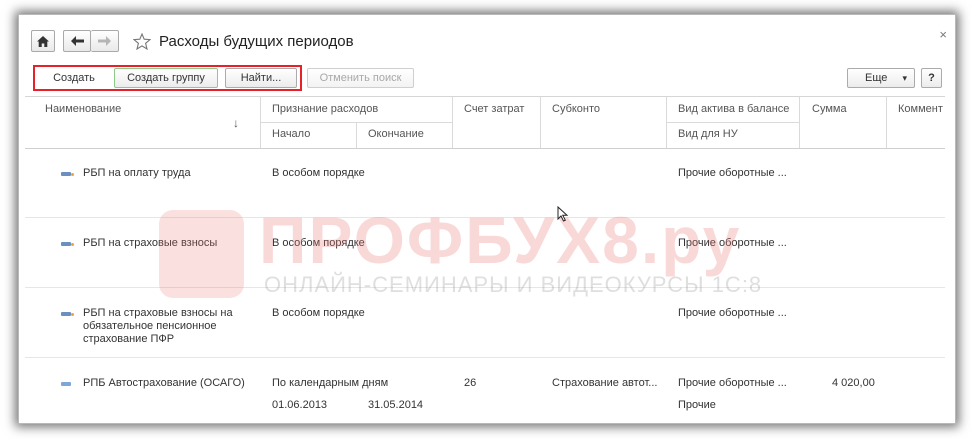 The width and height of the screenshot is (971, 439). What do you see at coordinates (300, 405) in the screenshot?
I see `row-start: 01.06.2013` at bounding box center [300, 405].